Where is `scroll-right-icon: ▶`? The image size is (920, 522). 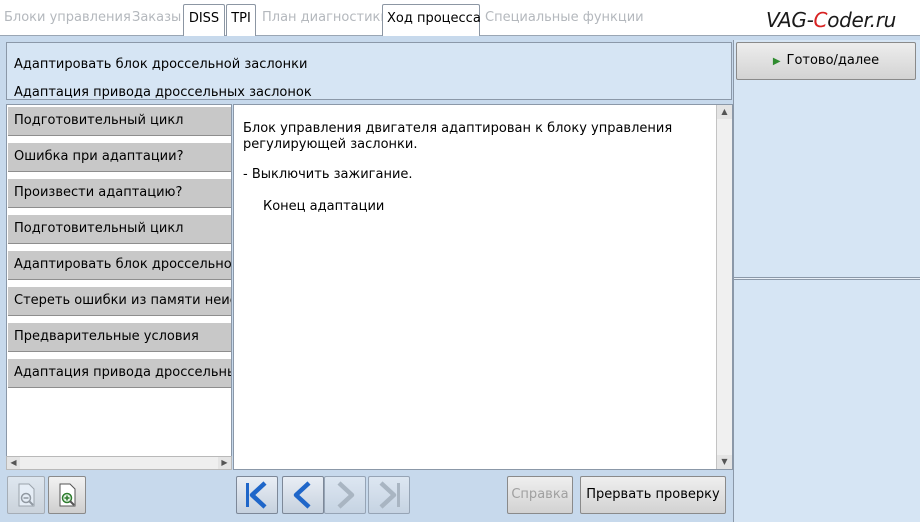 scroll-right-icon: ▶ is located at coordinates (224, 463).